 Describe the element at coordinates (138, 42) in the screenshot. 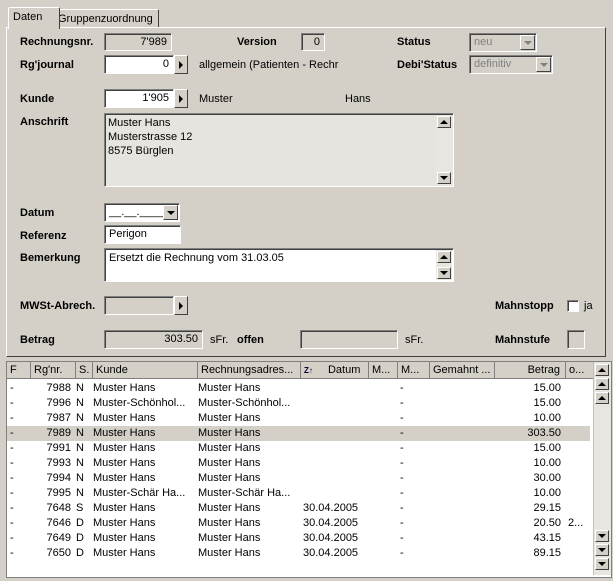

I see `rechnungsnr-field: 7'989` at that location.